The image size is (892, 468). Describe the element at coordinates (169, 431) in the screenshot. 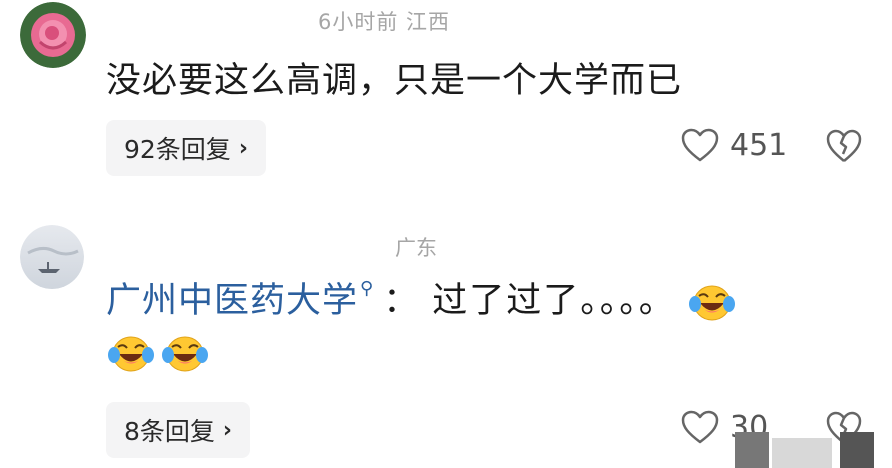

I see `replies-count: 8条回复` at that location.